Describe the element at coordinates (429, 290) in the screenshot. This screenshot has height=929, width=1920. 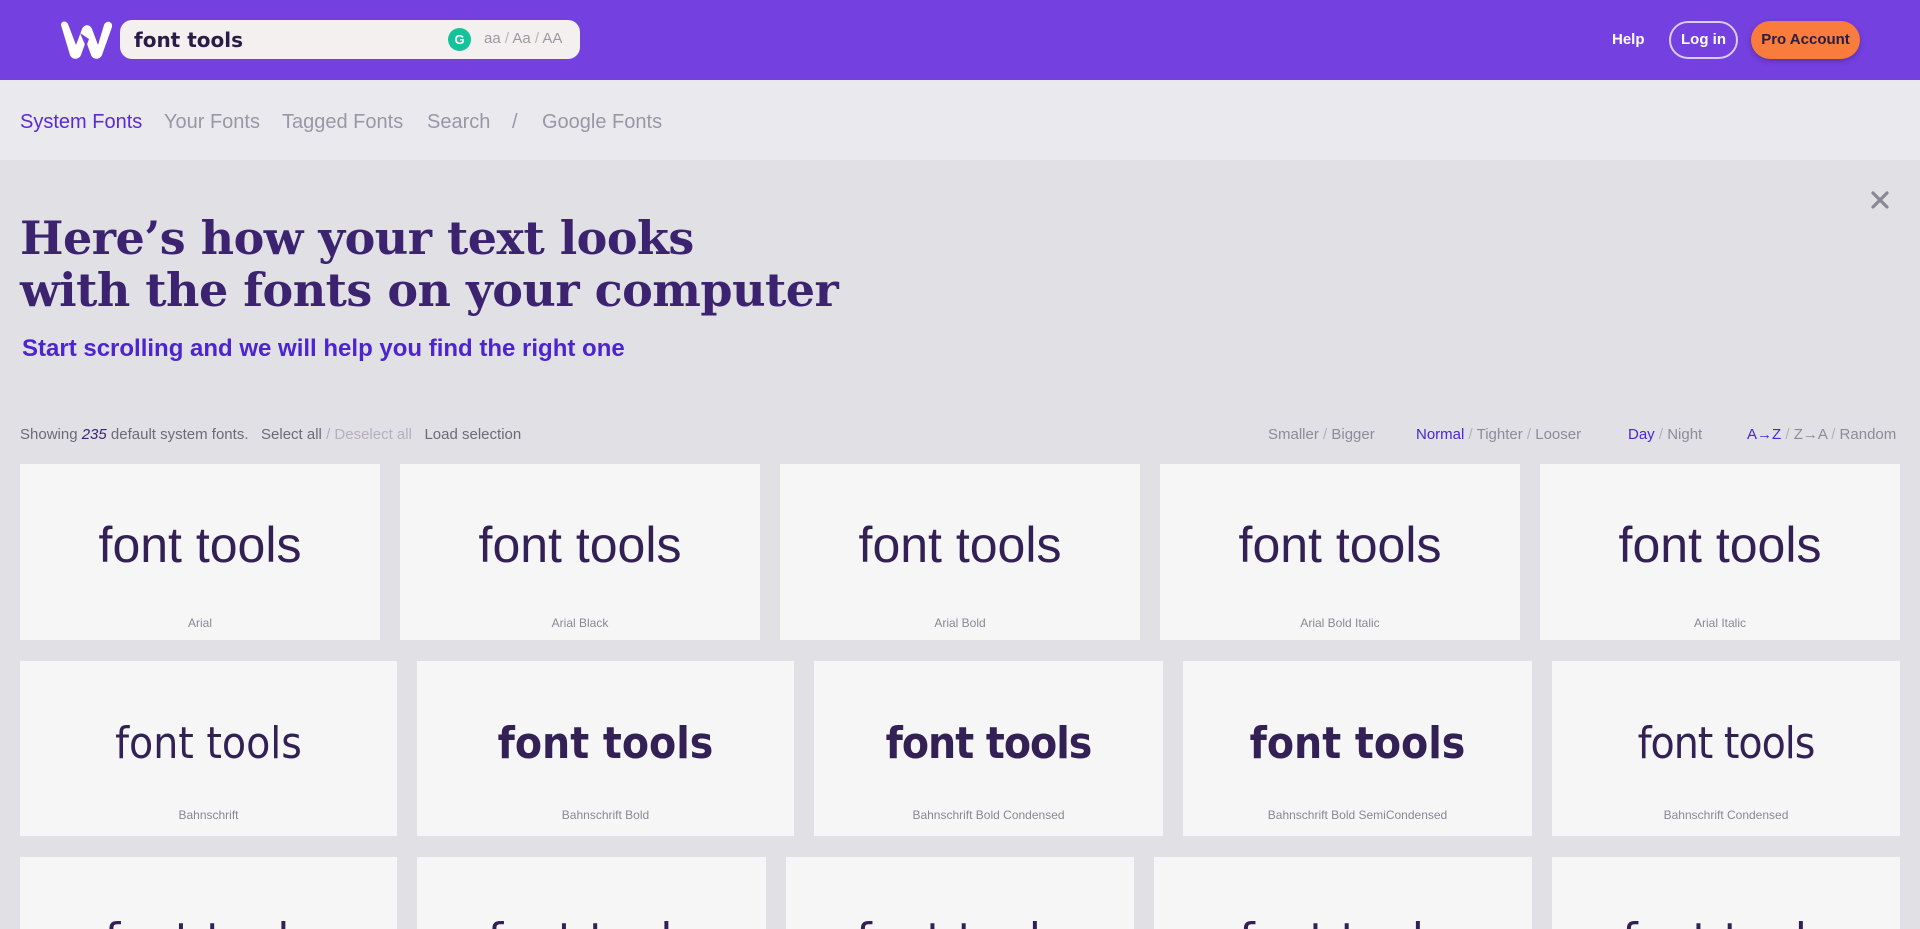
I see `hero-title-line-2: with the fonts on your computer` at that location.